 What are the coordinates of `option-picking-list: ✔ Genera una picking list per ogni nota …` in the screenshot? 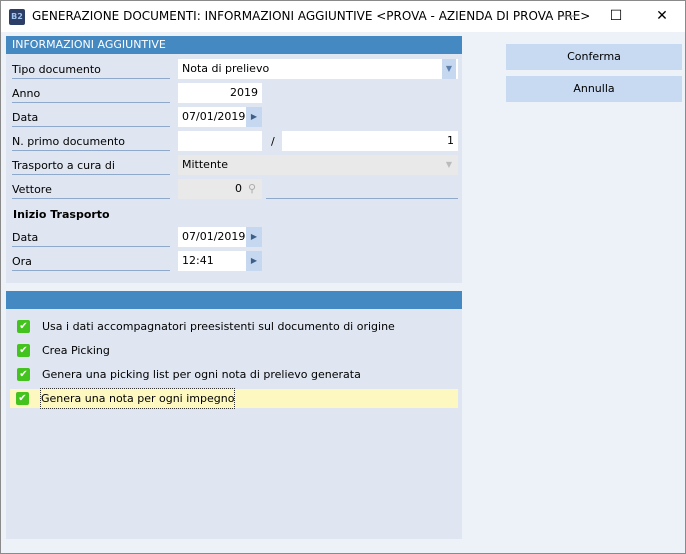 It's located at (234, 374).